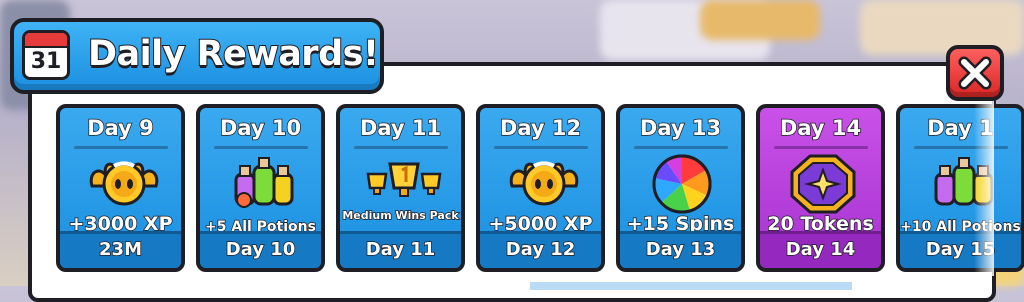 This screenshot has height=302, width=1024. What do you see at coordinates (264, 182) in the screenshot?
I see `potions-icon` at bounding box center [264, 182].